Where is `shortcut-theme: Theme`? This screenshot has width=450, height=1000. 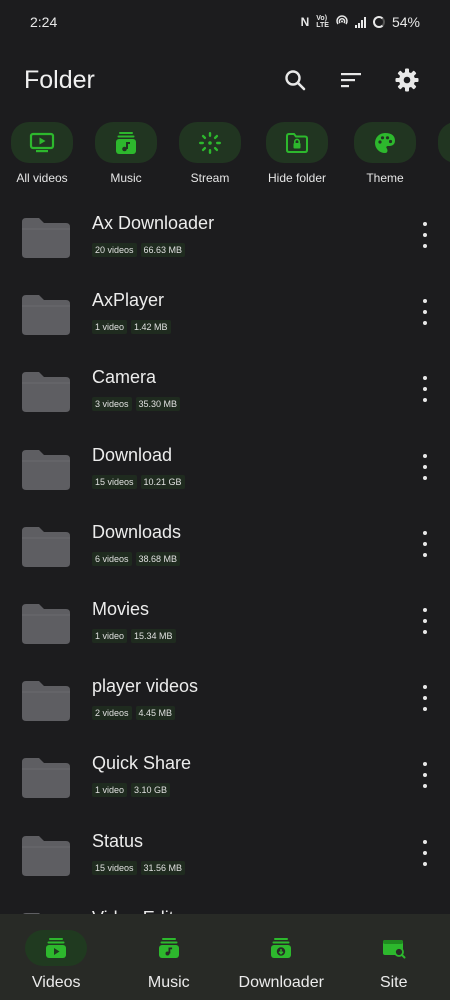
shortcut-theme: Theme is located at coordinates (385, 155).